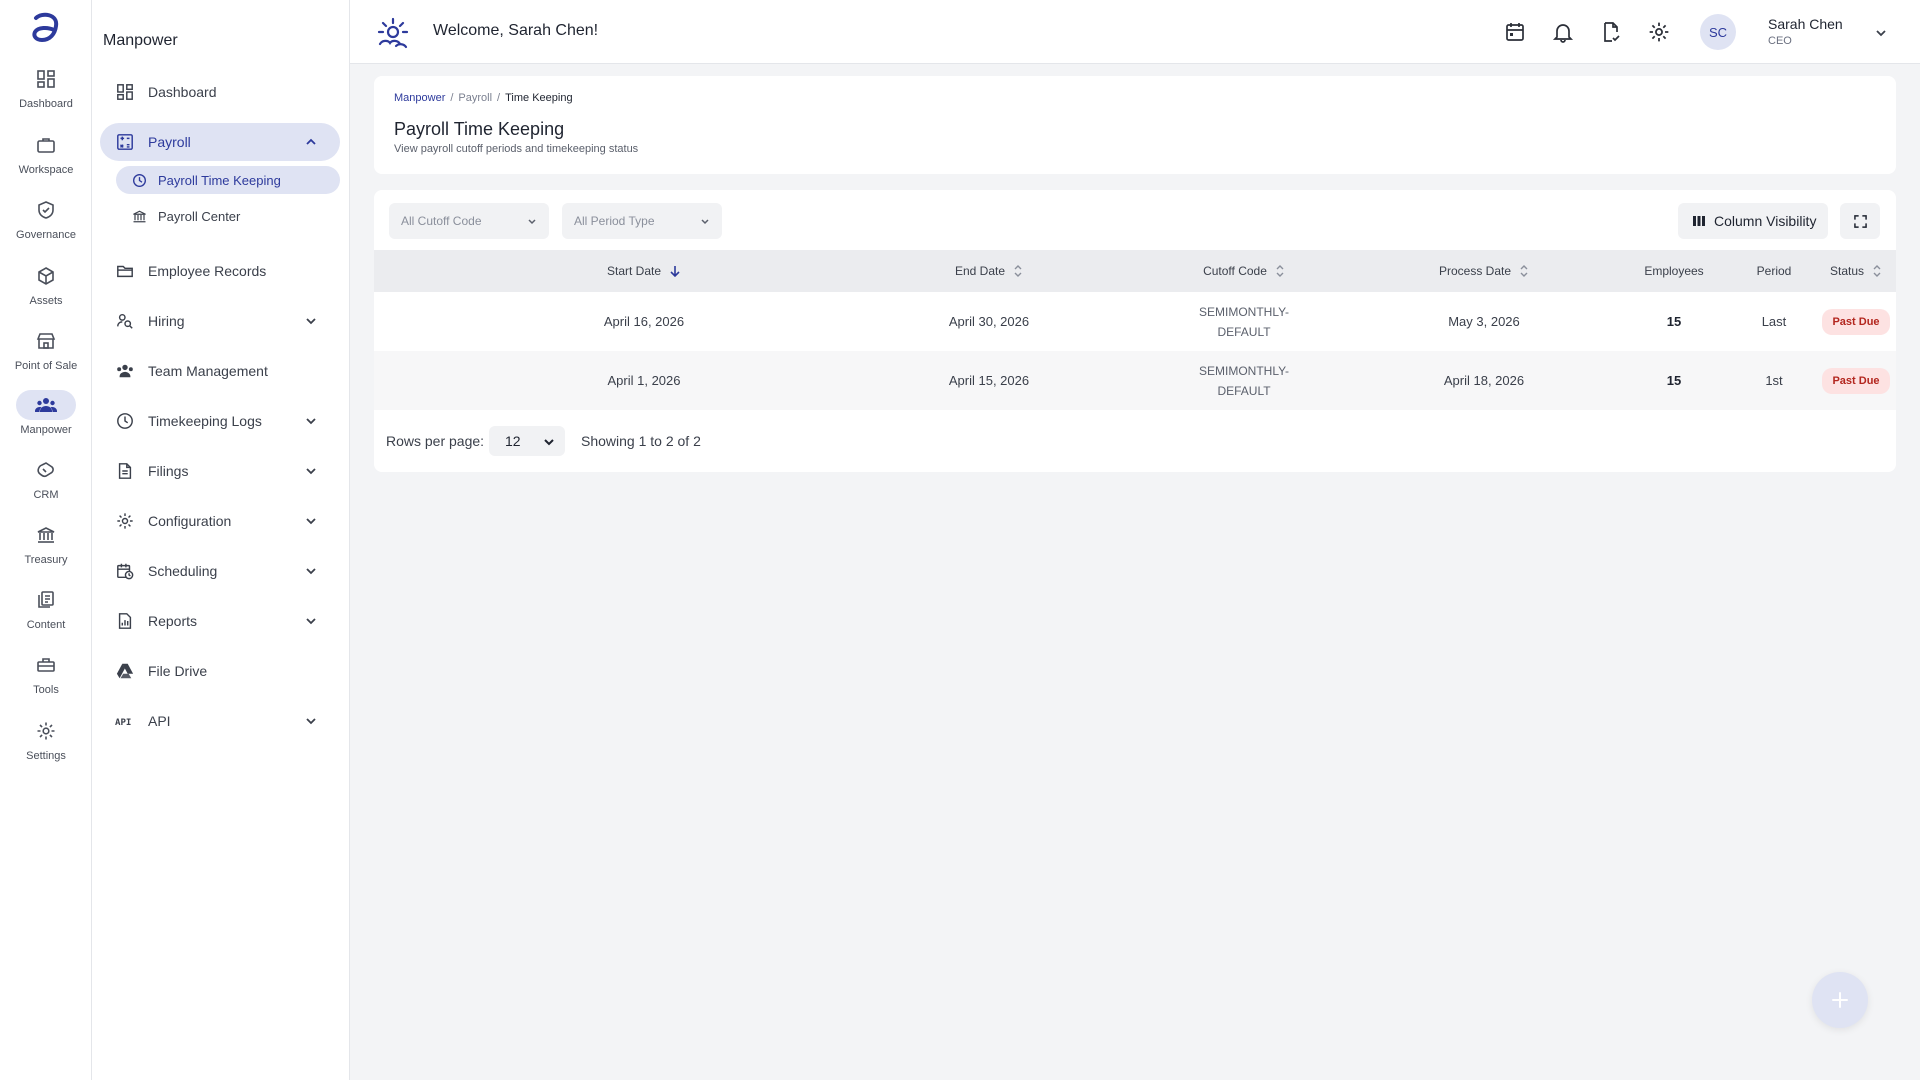 The height and width of the screenshot is (1080, 1920). I want to click on sidebar-item-payroll-time-keeping: Payroll Time Keeping, so click(228, 180).